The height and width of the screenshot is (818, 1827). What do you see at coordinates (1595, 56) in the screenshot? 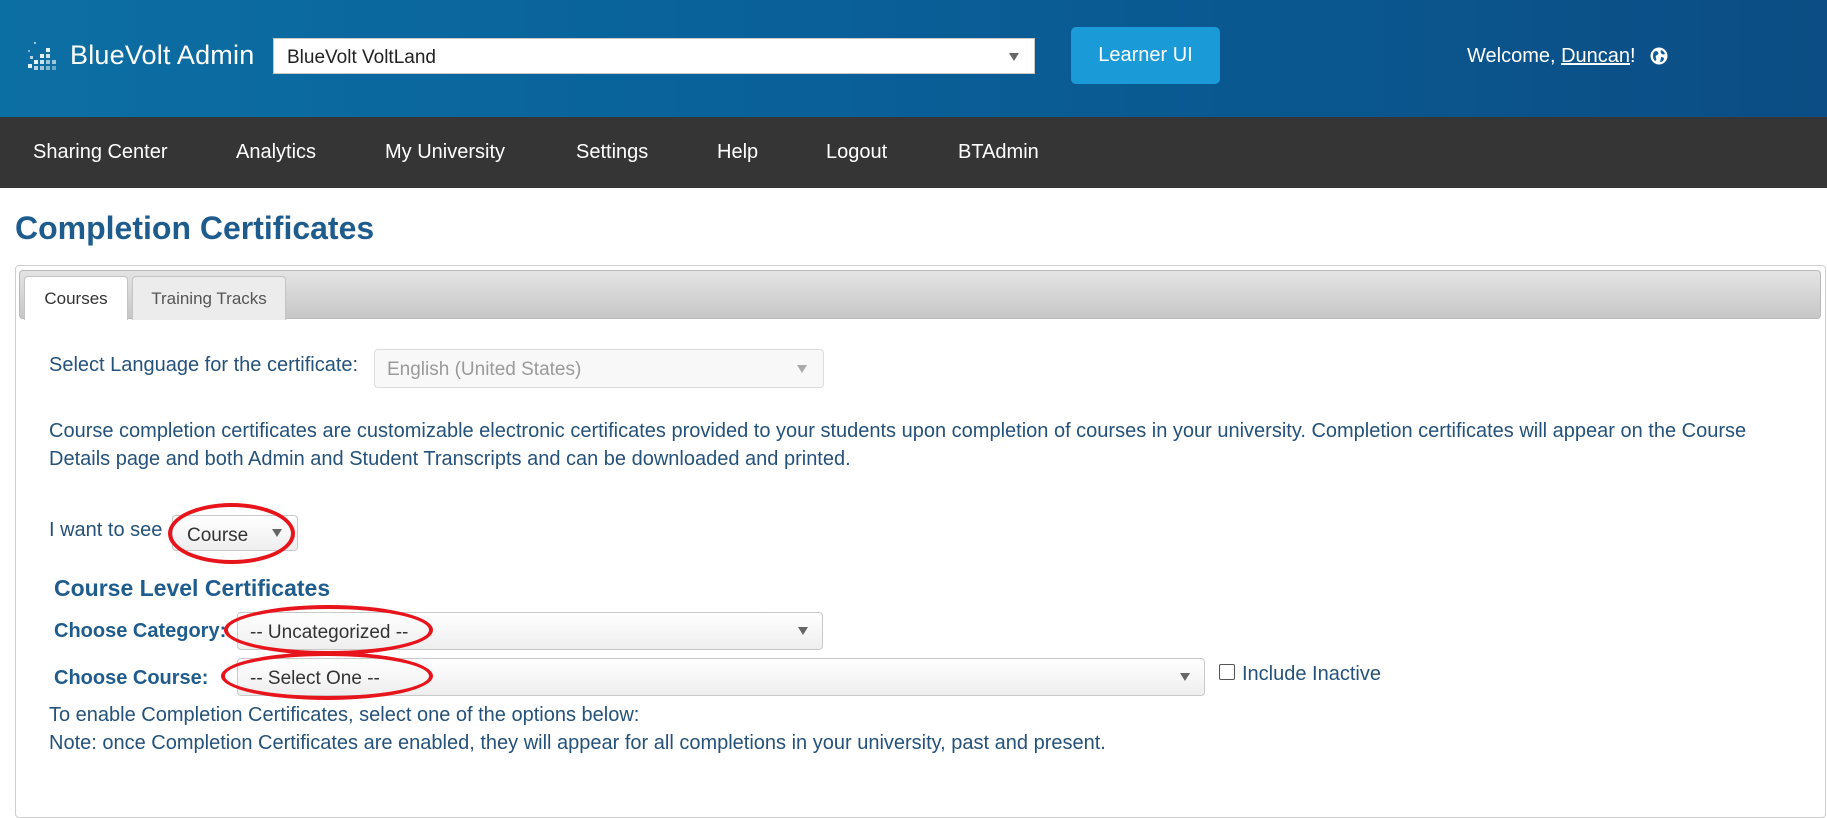
I see `user-profile-link: Duncan` at bounding box center [1595, 56].